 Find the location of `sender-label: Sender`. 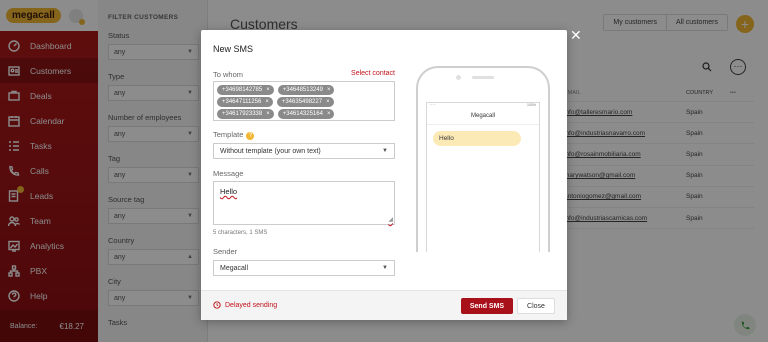

sender-label: Sender is located at coordinates (225, 251).